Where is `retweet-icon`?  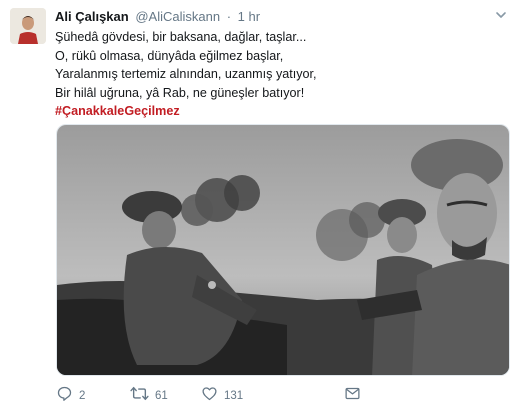
retweet-icon is located at coordinates (139, 396).